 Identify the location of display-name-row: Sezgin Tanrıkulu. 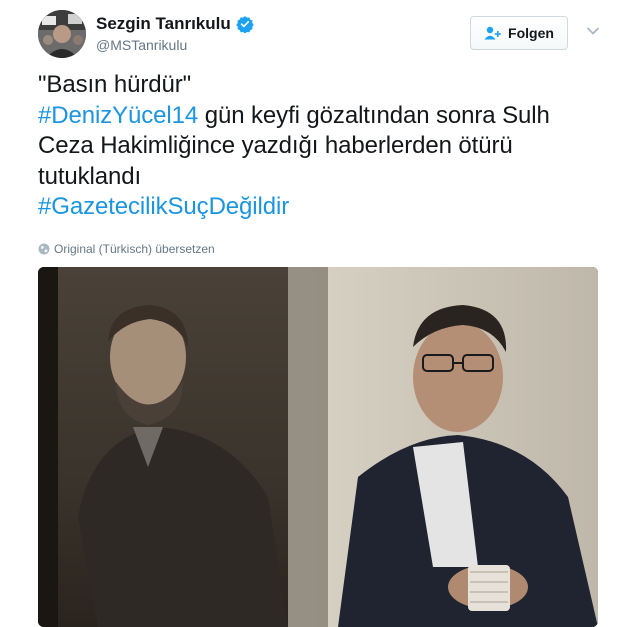
(175, 24).